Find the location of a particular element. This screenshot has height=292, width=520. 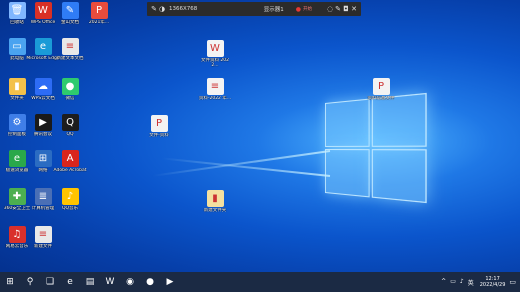

search-icon: ⚲ is located at coordinates (30, 282).